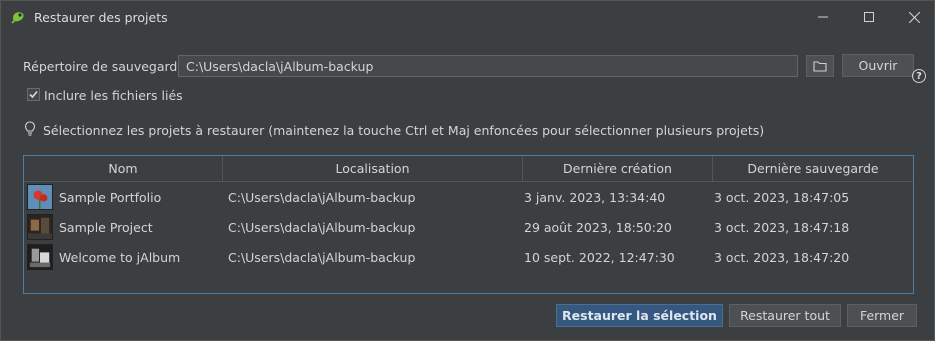  I want to click on project-name: Welcome to jAlbum, so click(120, 257).